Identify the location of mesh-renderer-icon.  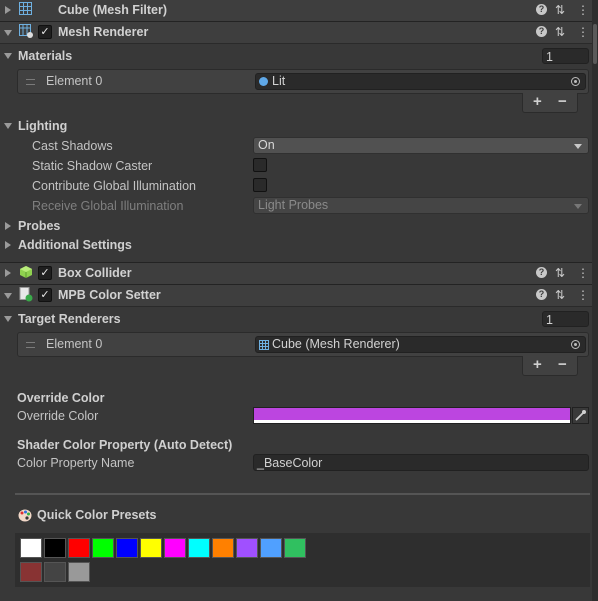
(26, 31).